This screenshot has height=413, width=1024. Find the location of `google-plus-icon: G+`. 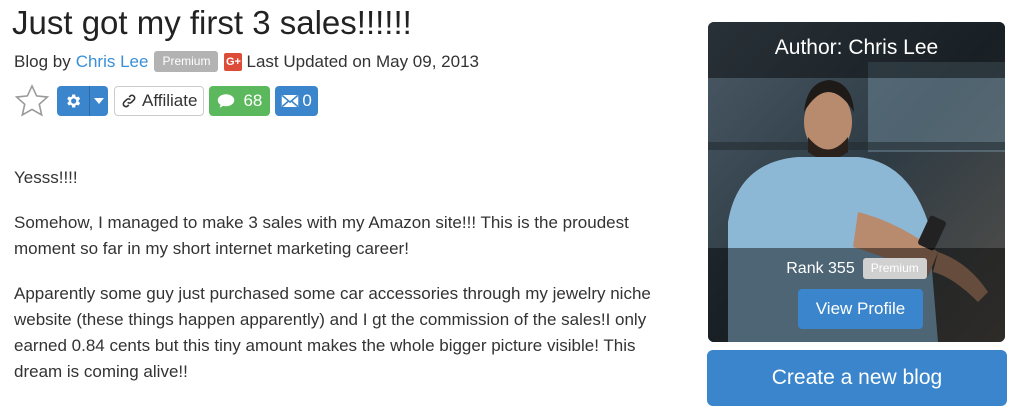

google-plus-icon: G+ is located at coordinates (233, 61).